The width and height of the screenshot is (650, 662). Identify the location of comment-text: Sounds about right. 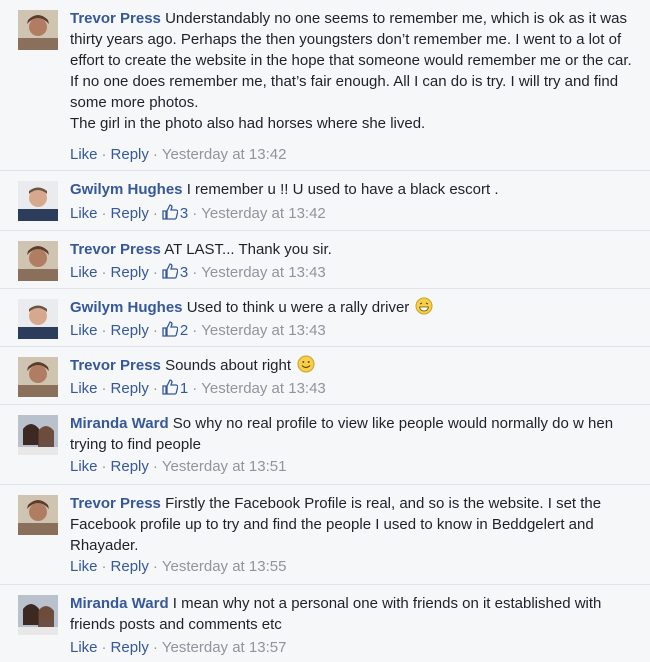
(228, 365).